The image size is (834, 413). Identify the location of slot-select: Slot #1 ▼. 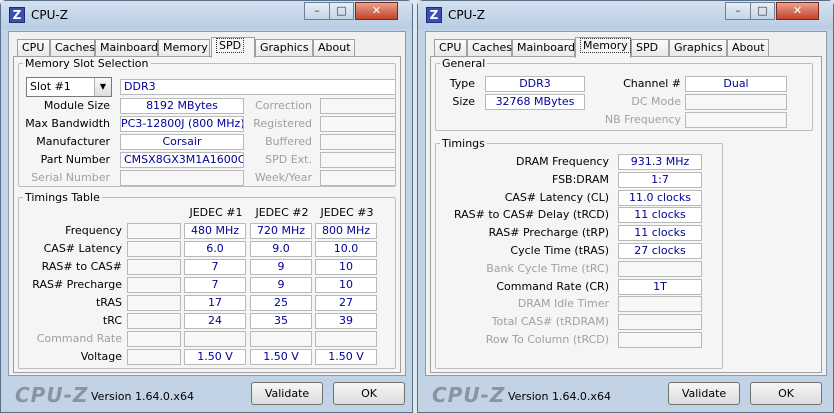
(69, 87).